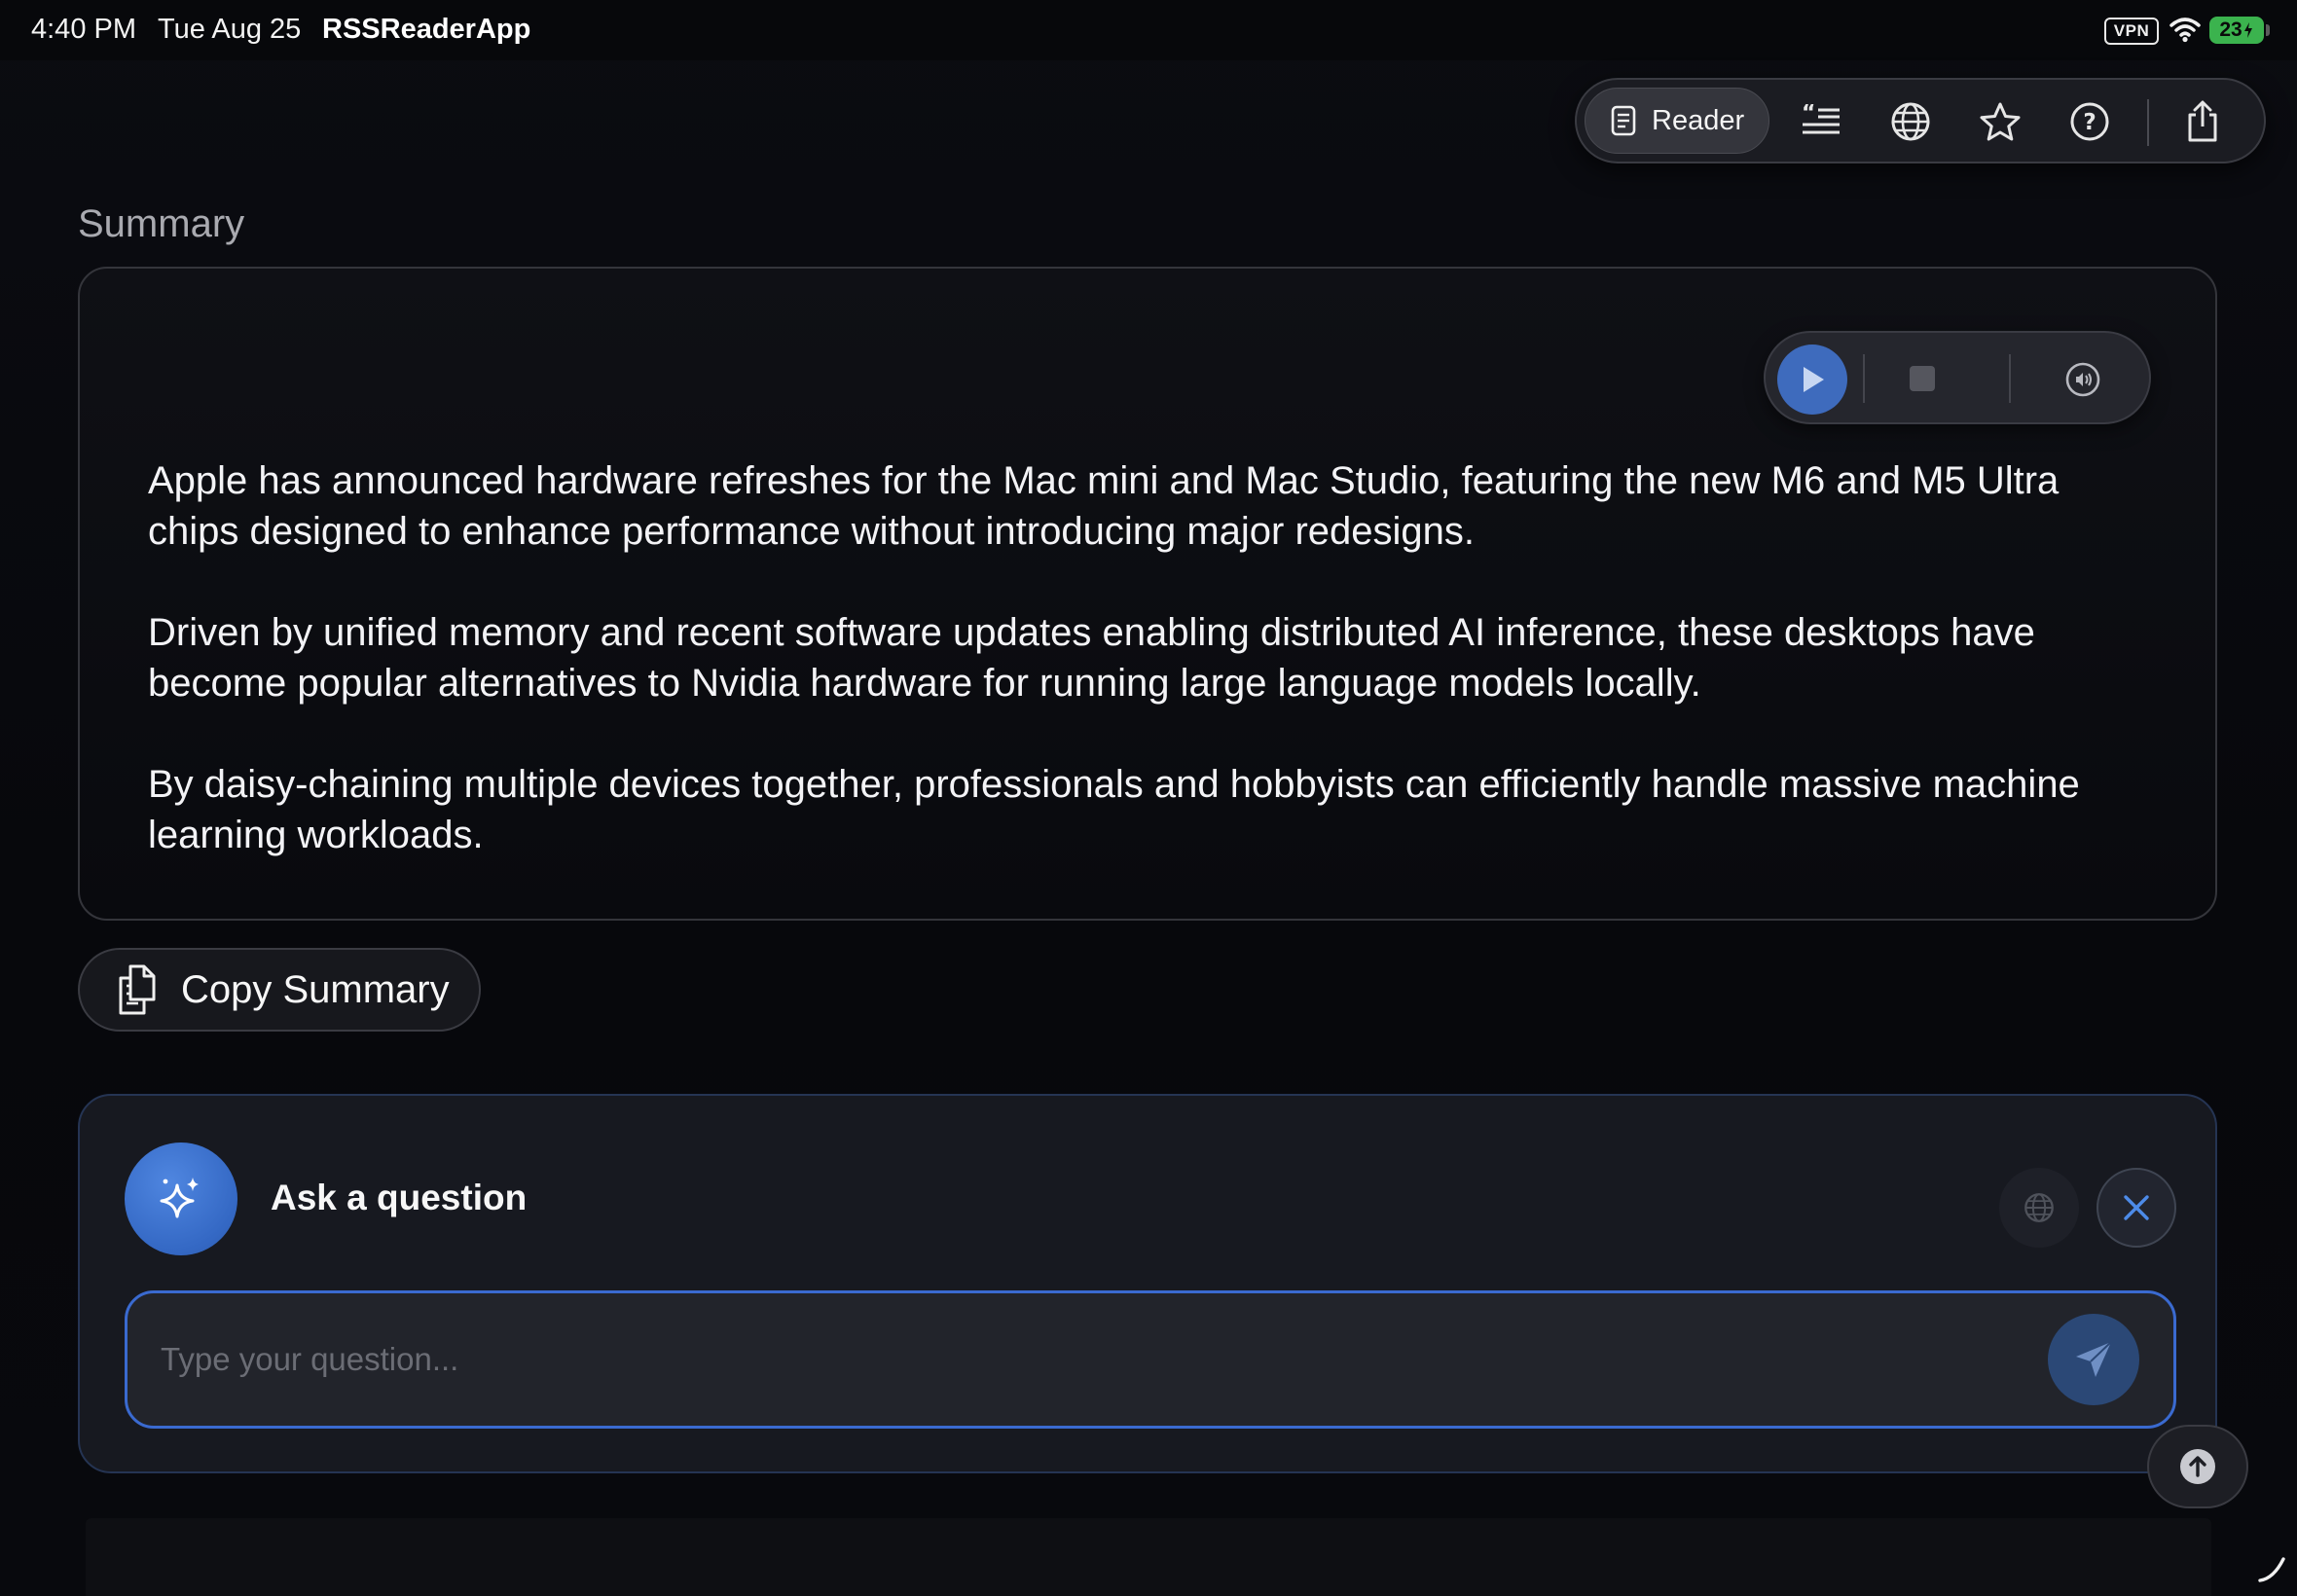  I want to click on play-button, so click(1812, 380).